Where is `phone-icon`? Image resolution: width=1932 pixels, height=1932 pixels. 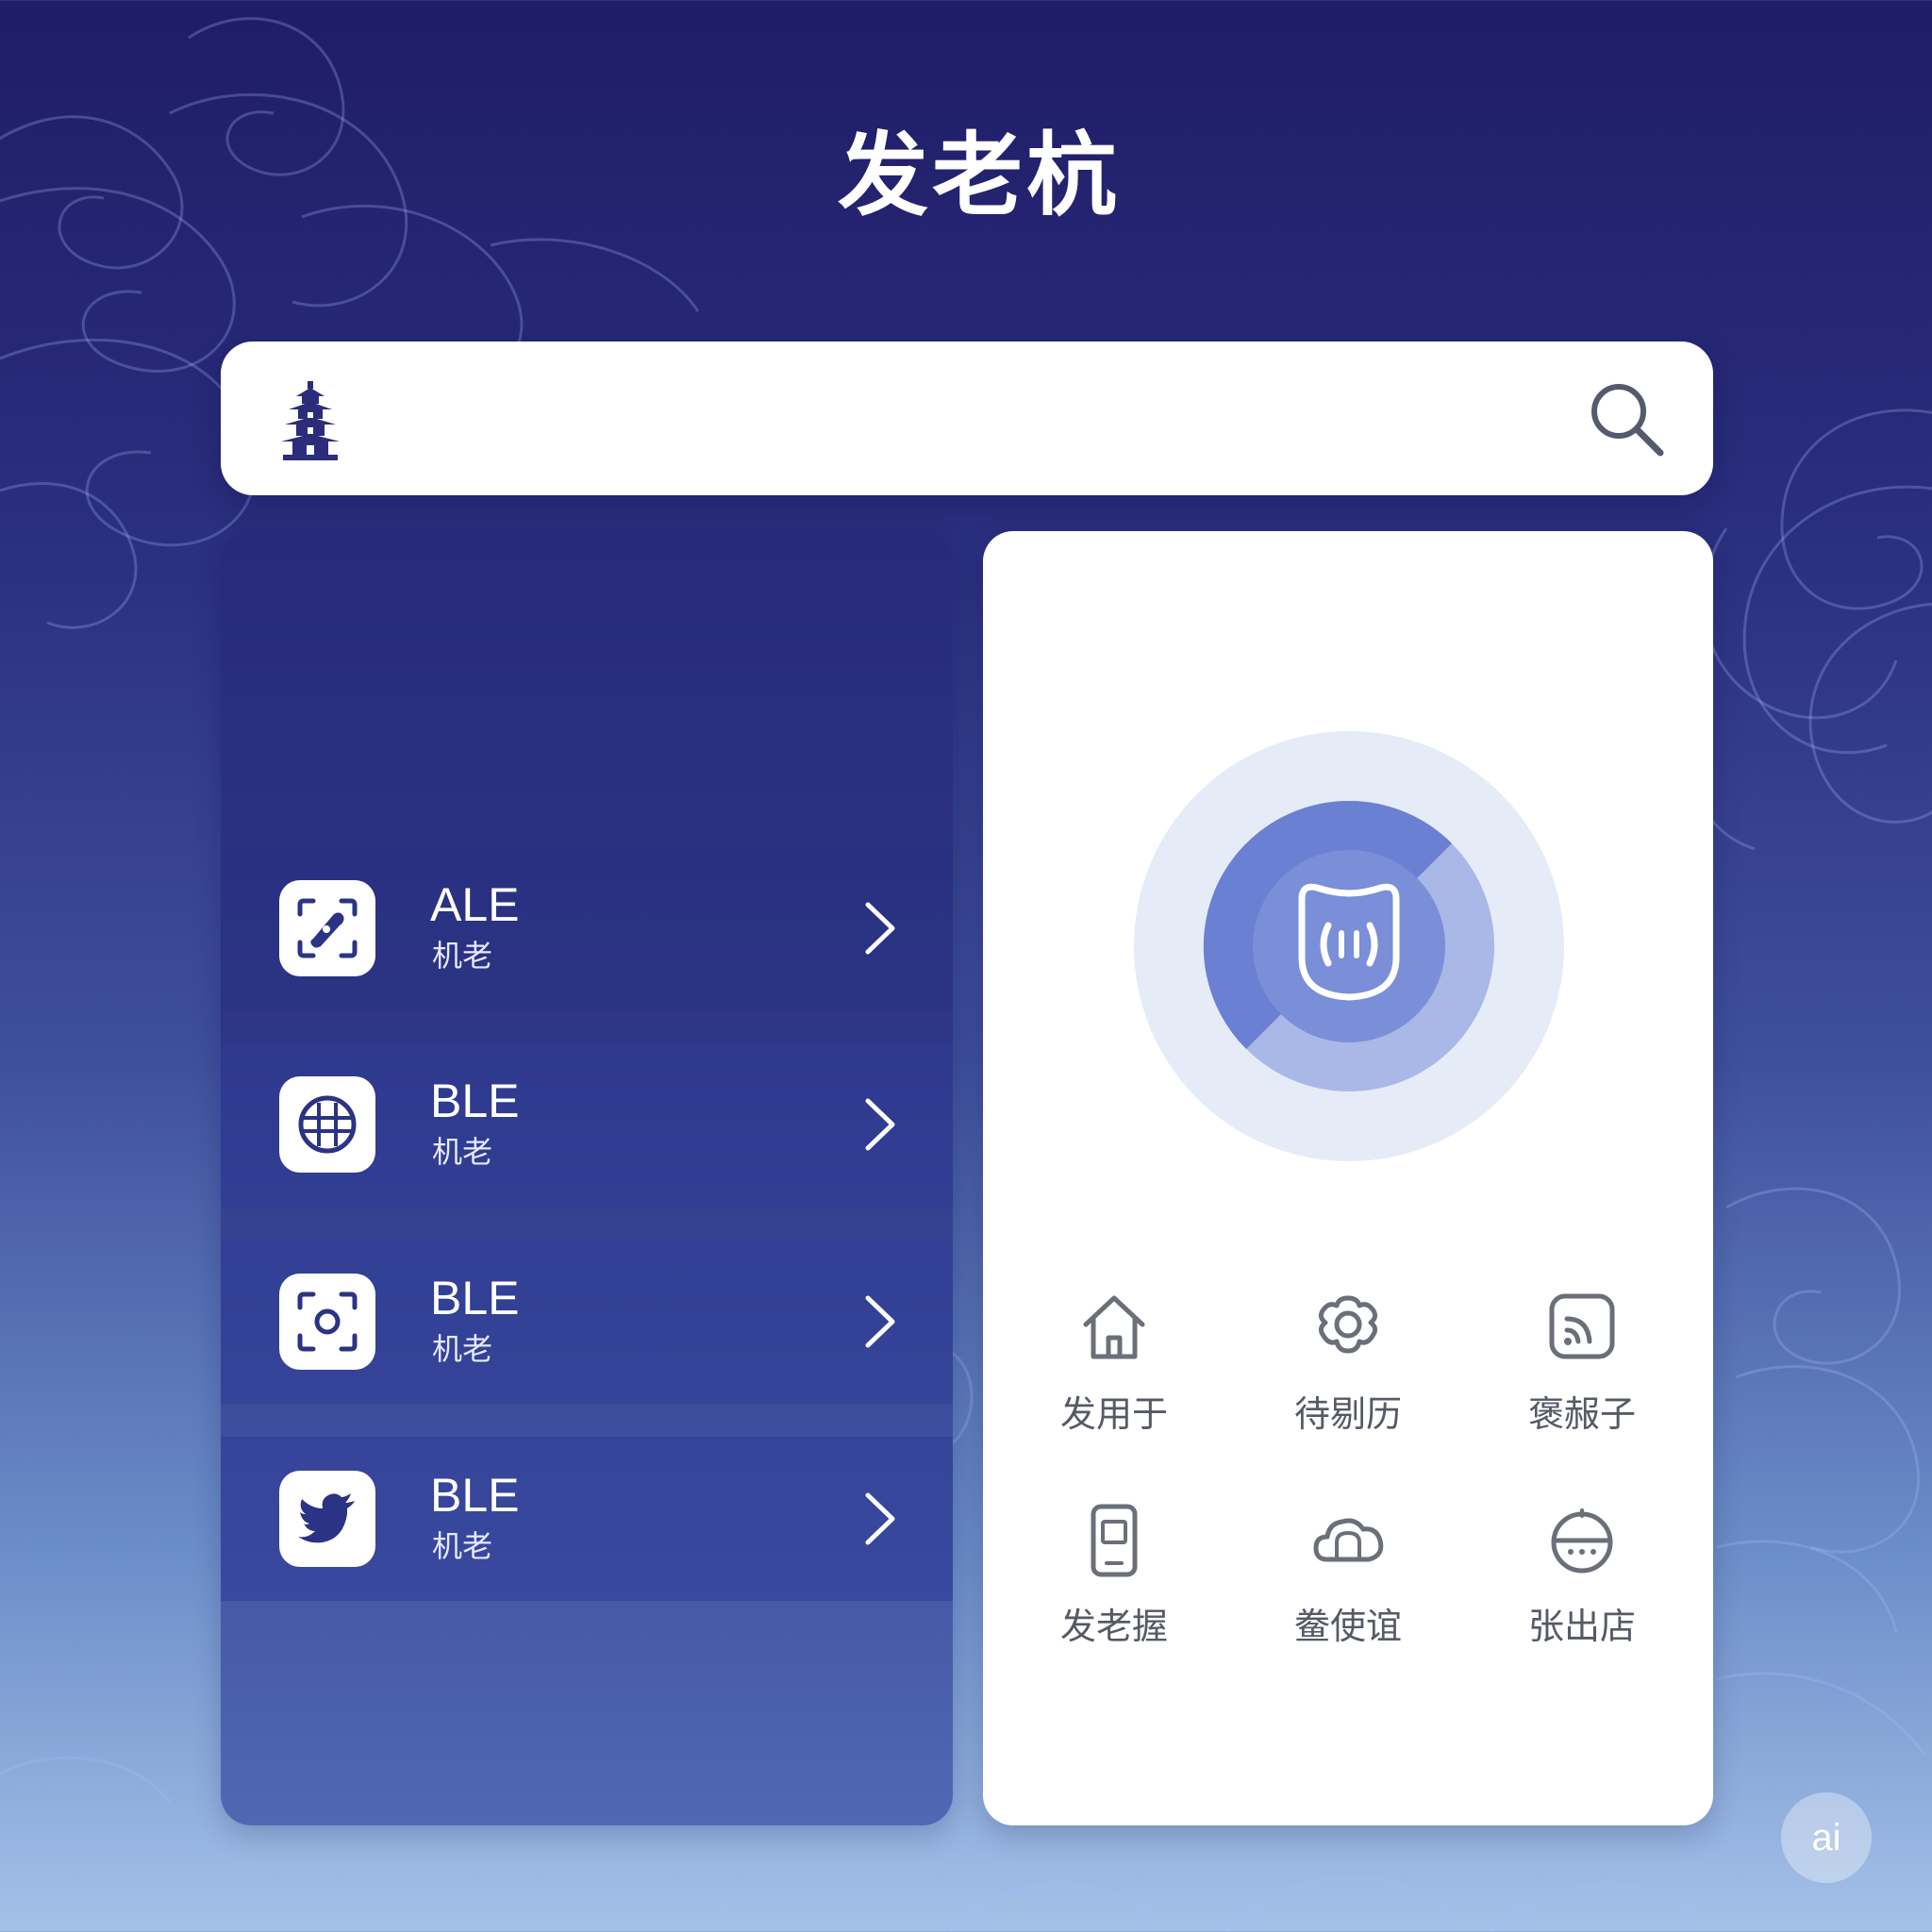
phone-icon is located at coordinates (1114, 1540).